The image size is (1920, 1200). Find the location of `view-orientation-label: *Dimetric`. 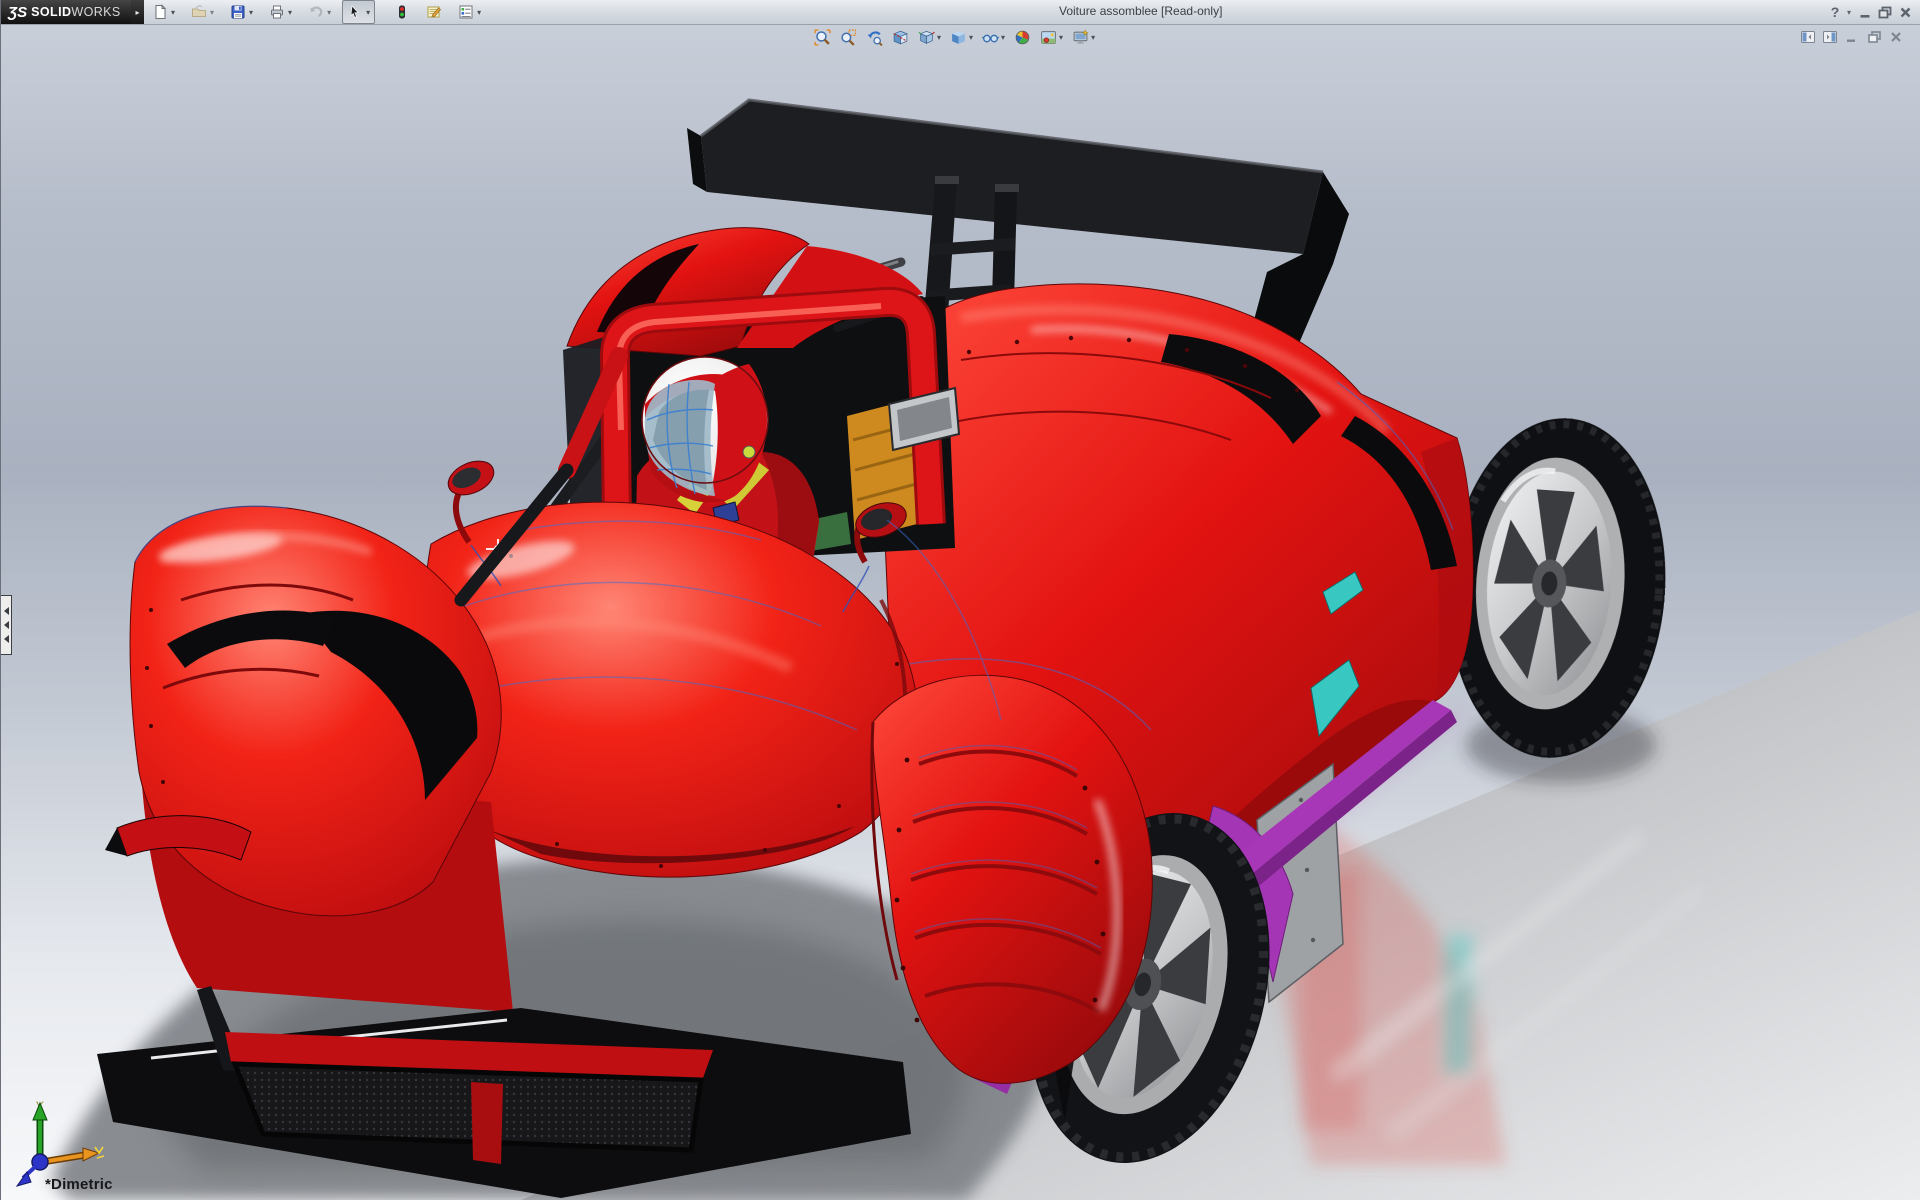

view-orientation-label: *Dimetric is located at coordinates (79, 1184).